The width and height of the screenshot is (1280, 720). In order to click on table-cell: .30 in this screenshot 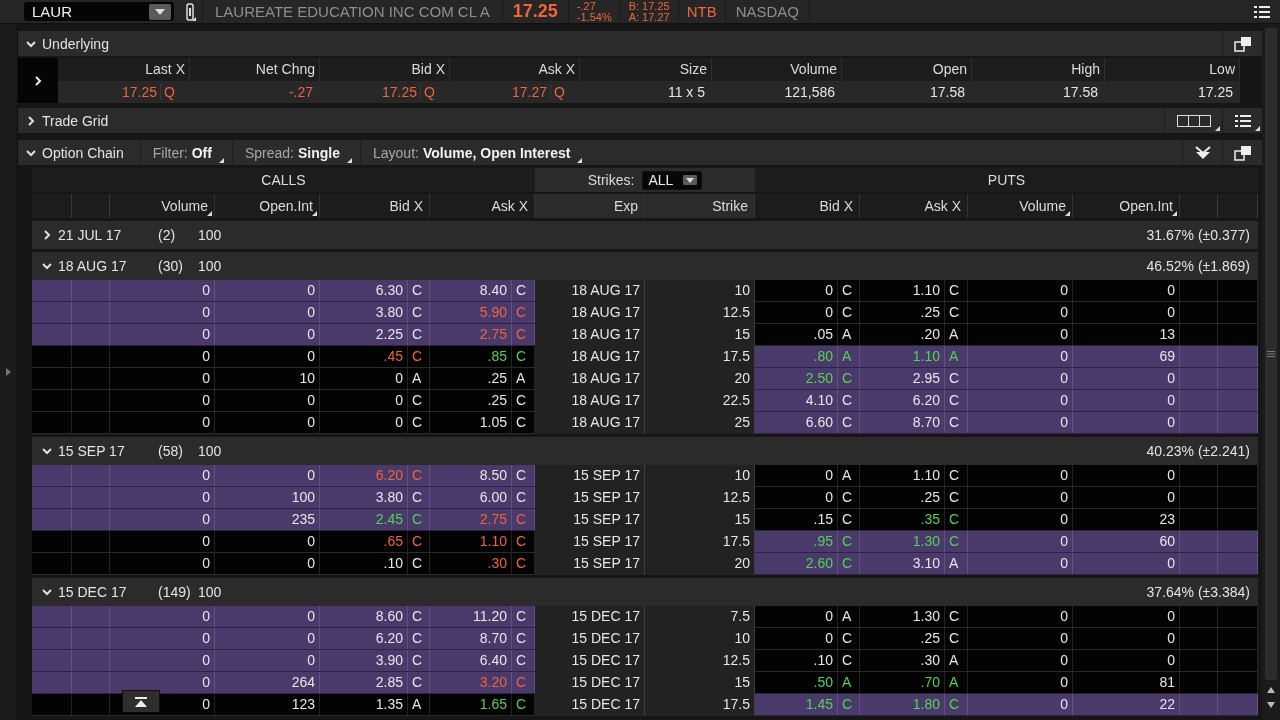, I will do `click(902, 660)`.